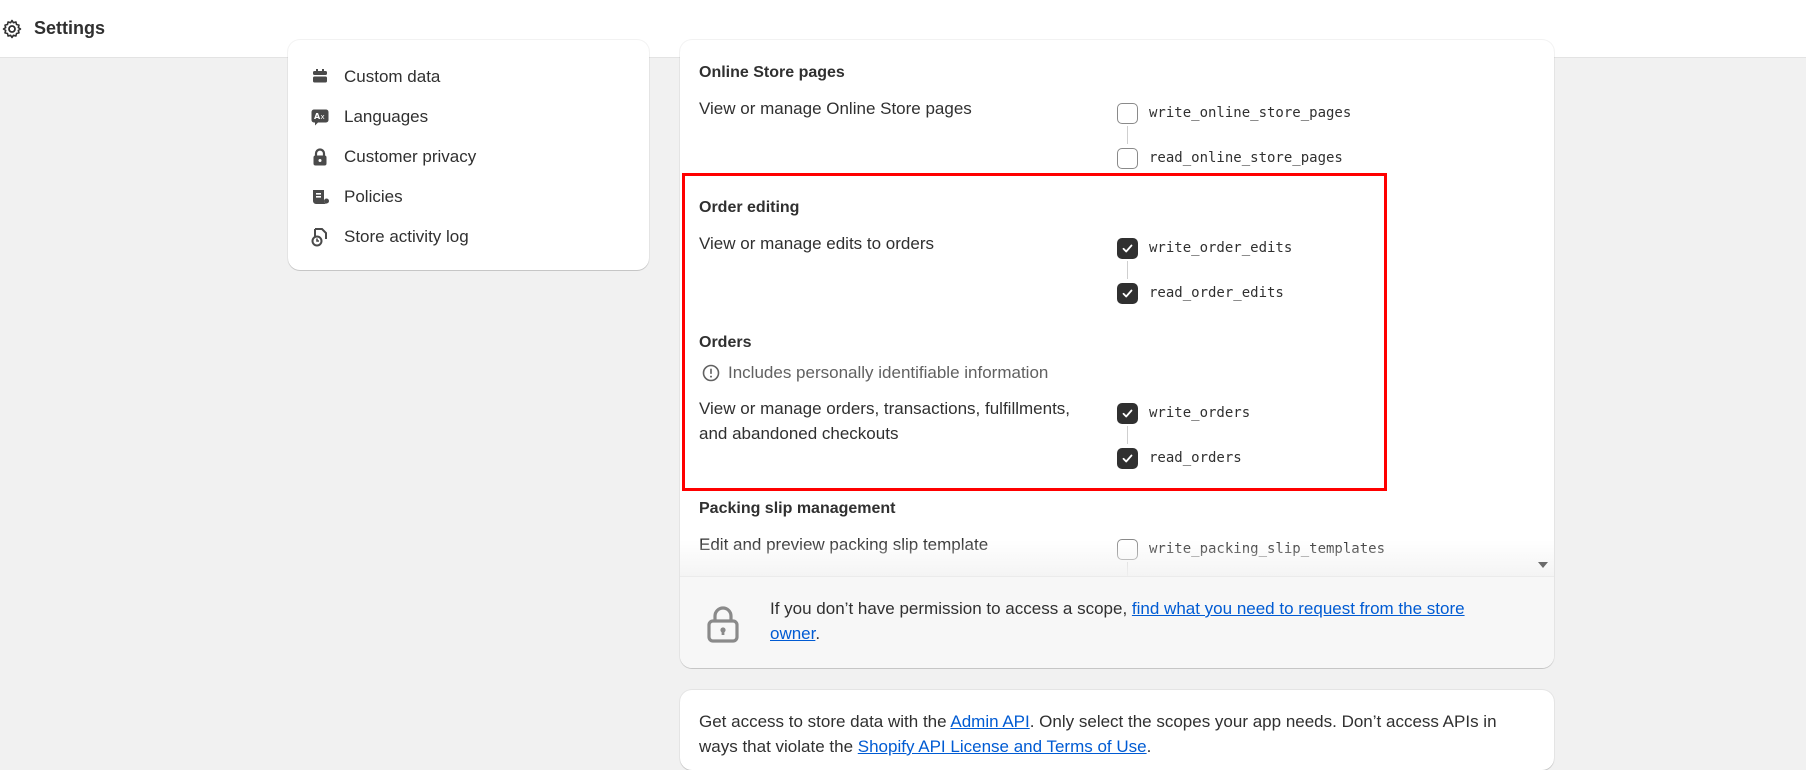 The width and height of the screenshot is (1806, 770). Describe the element at coordinates (1250, 113) in the screenshot. I see `scope-label: write_online_store_pages` at that location.